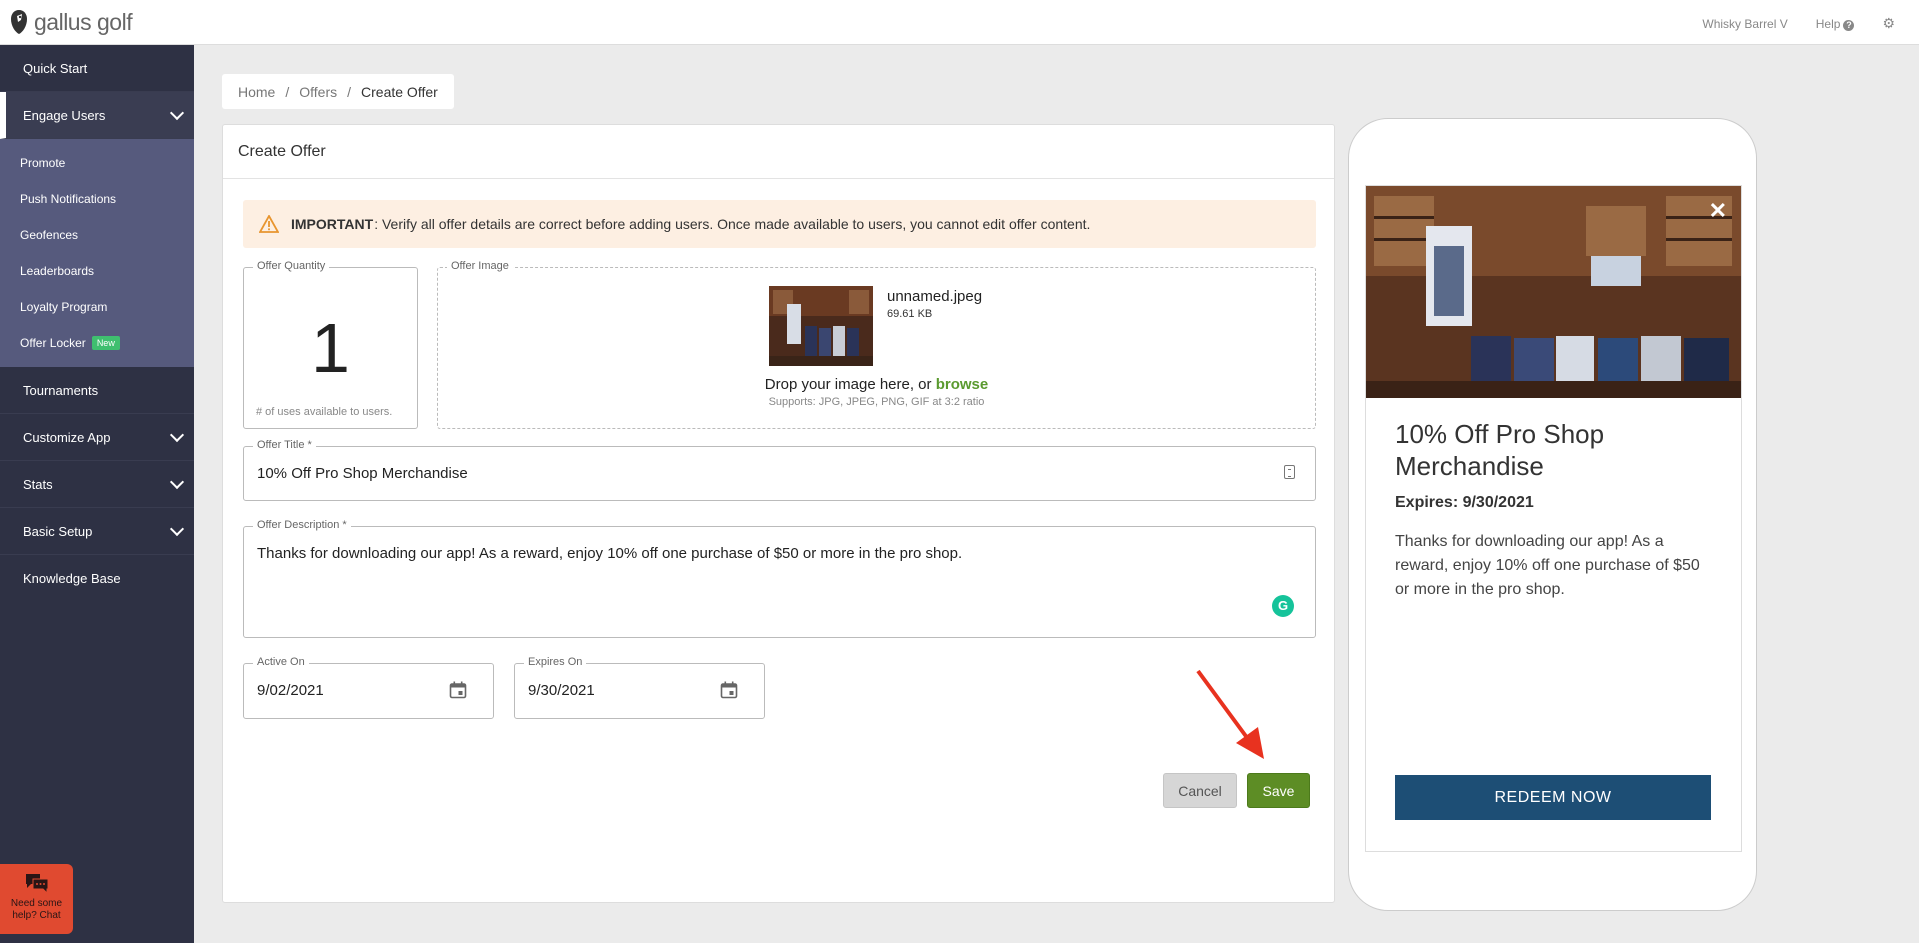  What do you see at coordinates (1718, 211) in the screenshot?
I see `close-icon: ✕` at bounding box center [1718, 211].